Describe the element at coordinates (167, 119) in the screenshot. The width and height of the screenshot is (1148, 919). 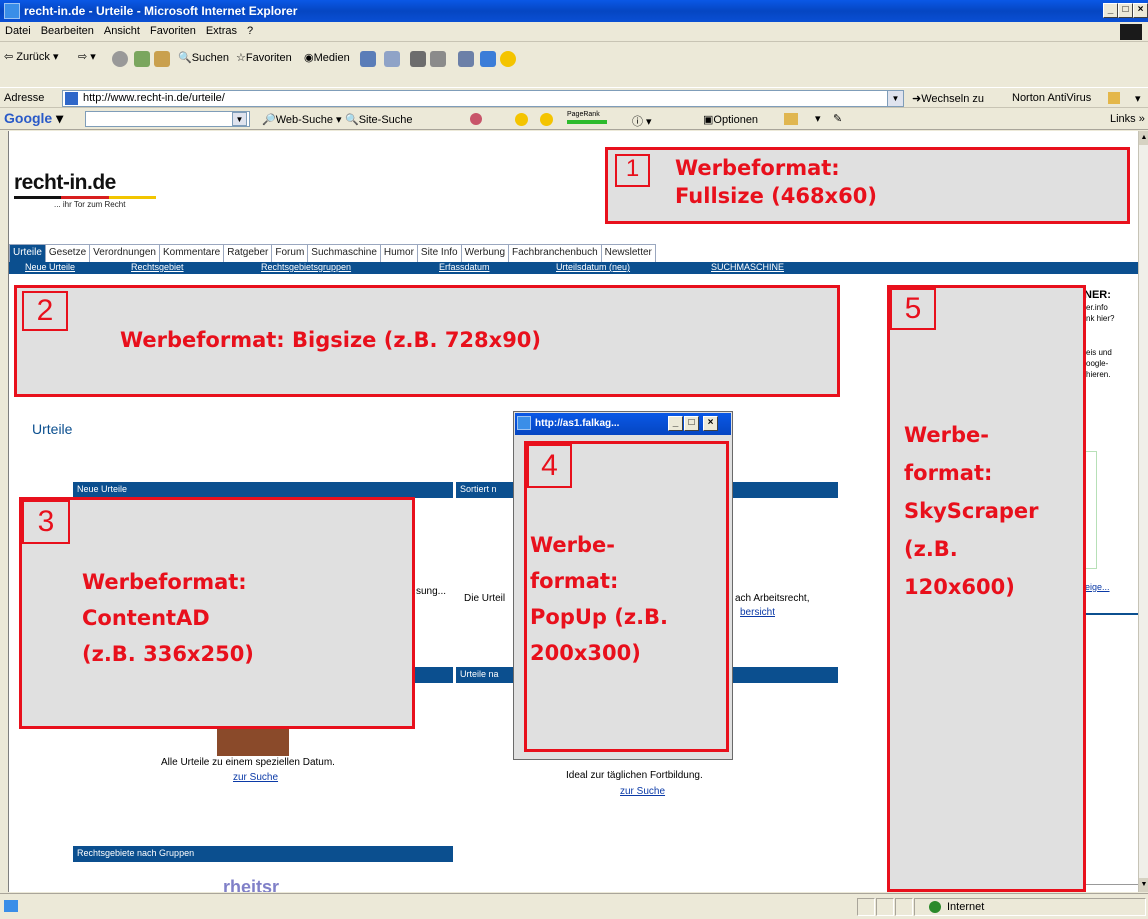
I see `google-search-input` at that location.